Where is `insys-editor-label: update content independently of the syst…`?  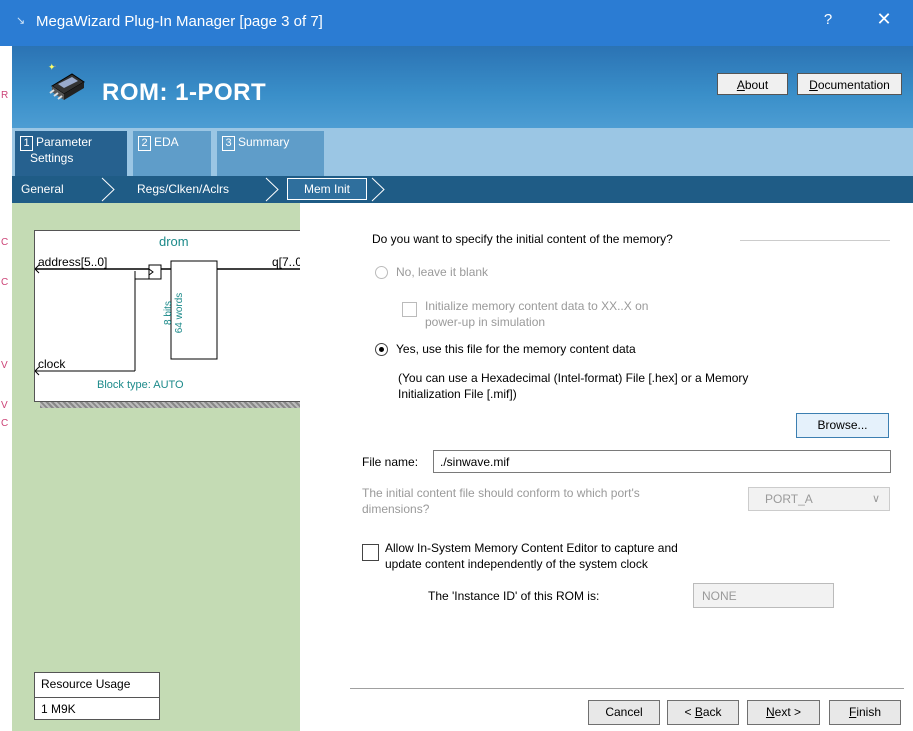 insys-editor-label: update content independently of the syst… is located at coordinates (516, 564).